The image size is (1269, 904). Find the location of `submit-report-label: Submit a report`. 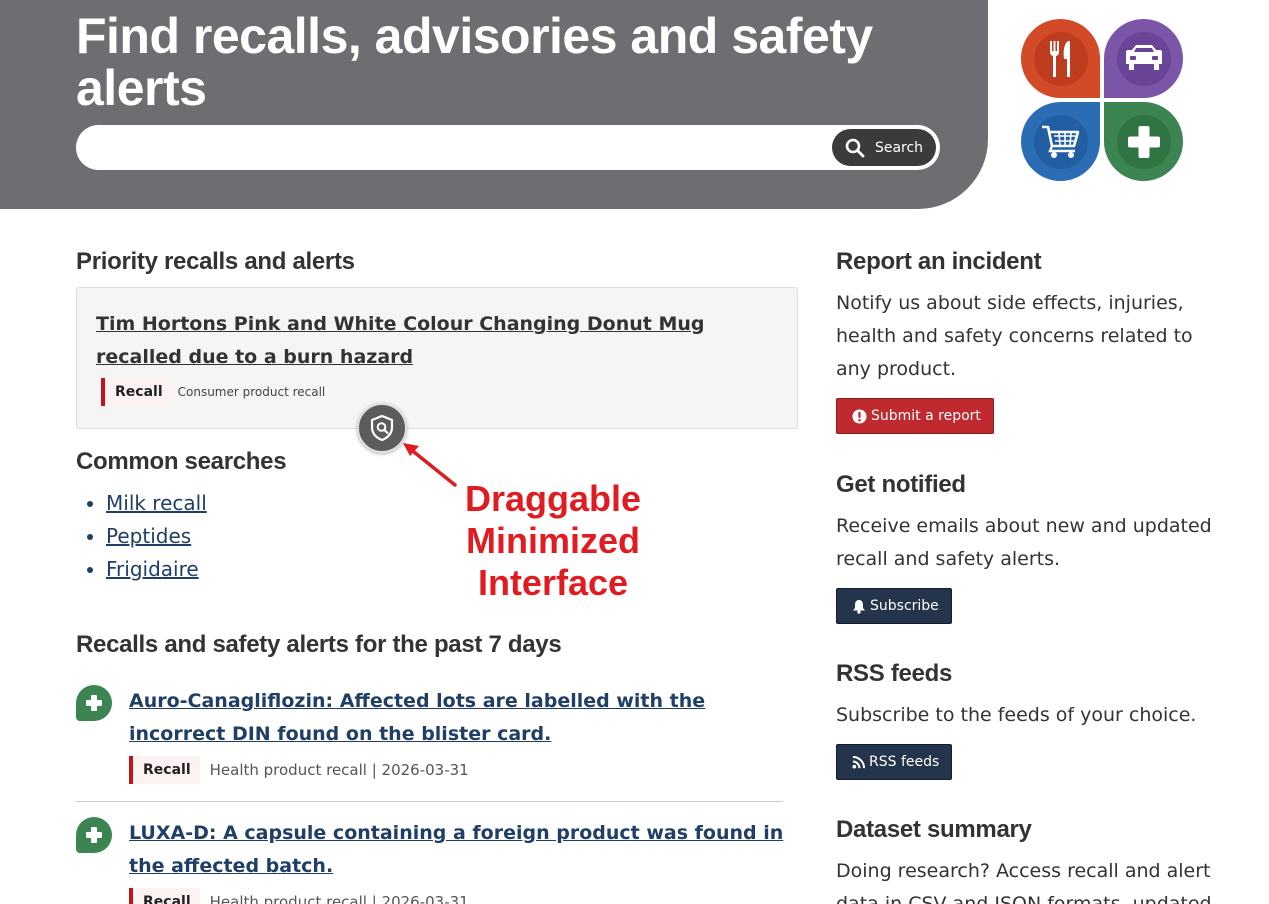

submit-report-label: Submit a report is located at coordinates (926, 416).